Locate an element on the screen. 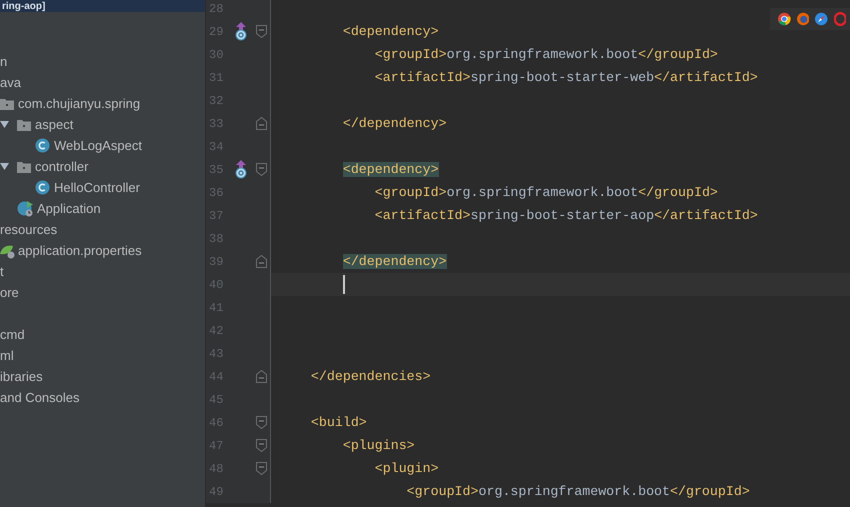  code-line: <dependency> is located at coordinates (390, 32).